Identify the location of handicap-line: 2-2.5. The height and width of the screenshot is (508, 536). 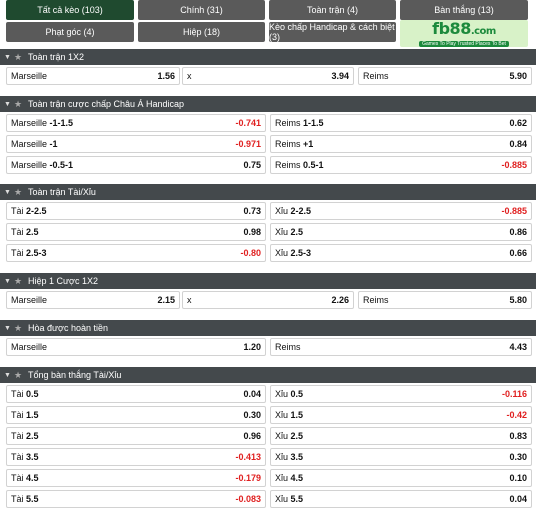
(36, 211).